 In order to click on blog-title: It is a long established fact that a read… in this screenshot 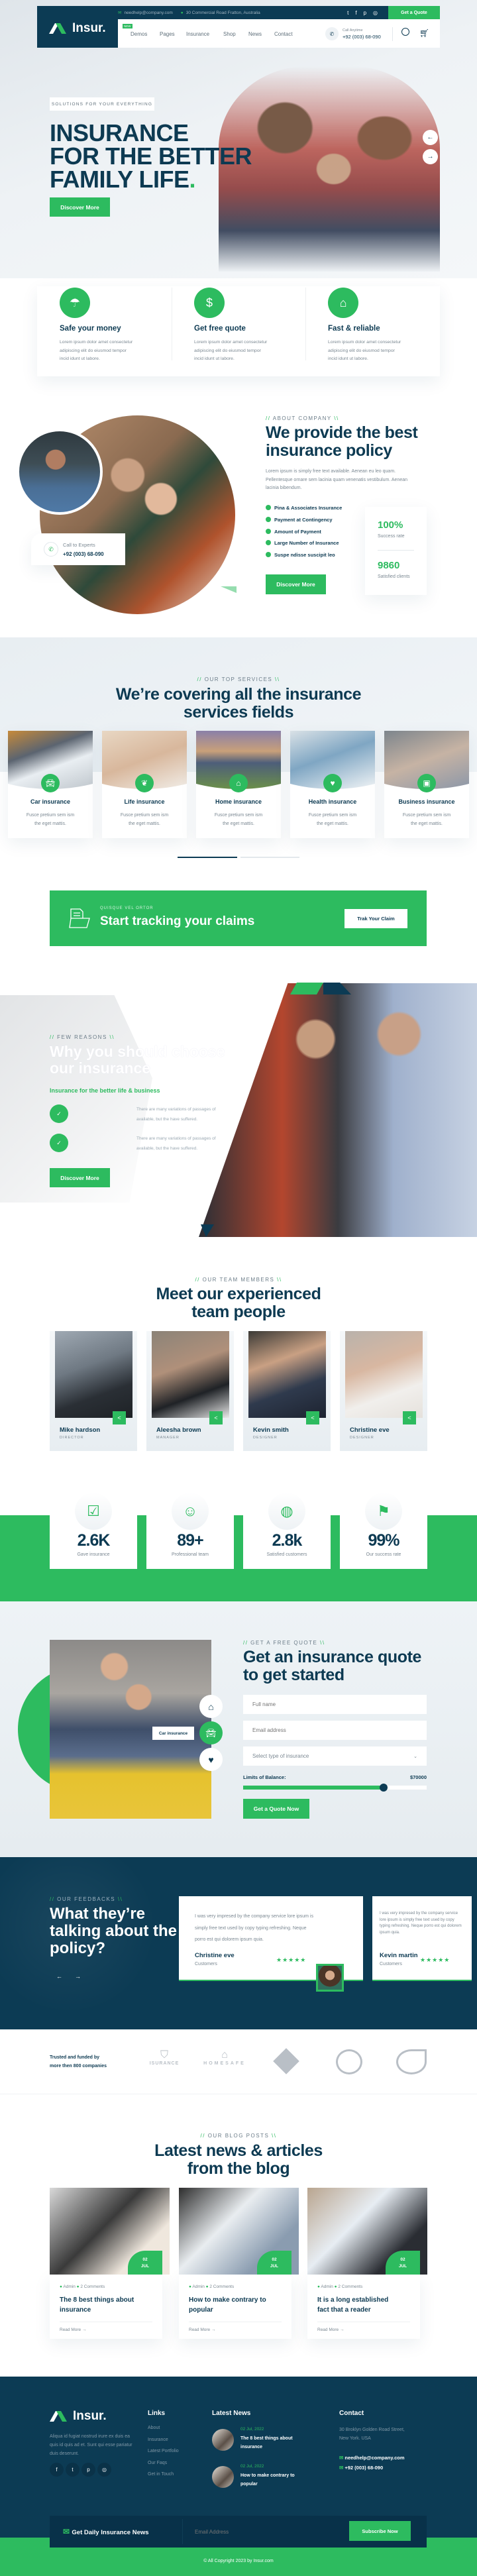, I will do `click(352, 2305)`.